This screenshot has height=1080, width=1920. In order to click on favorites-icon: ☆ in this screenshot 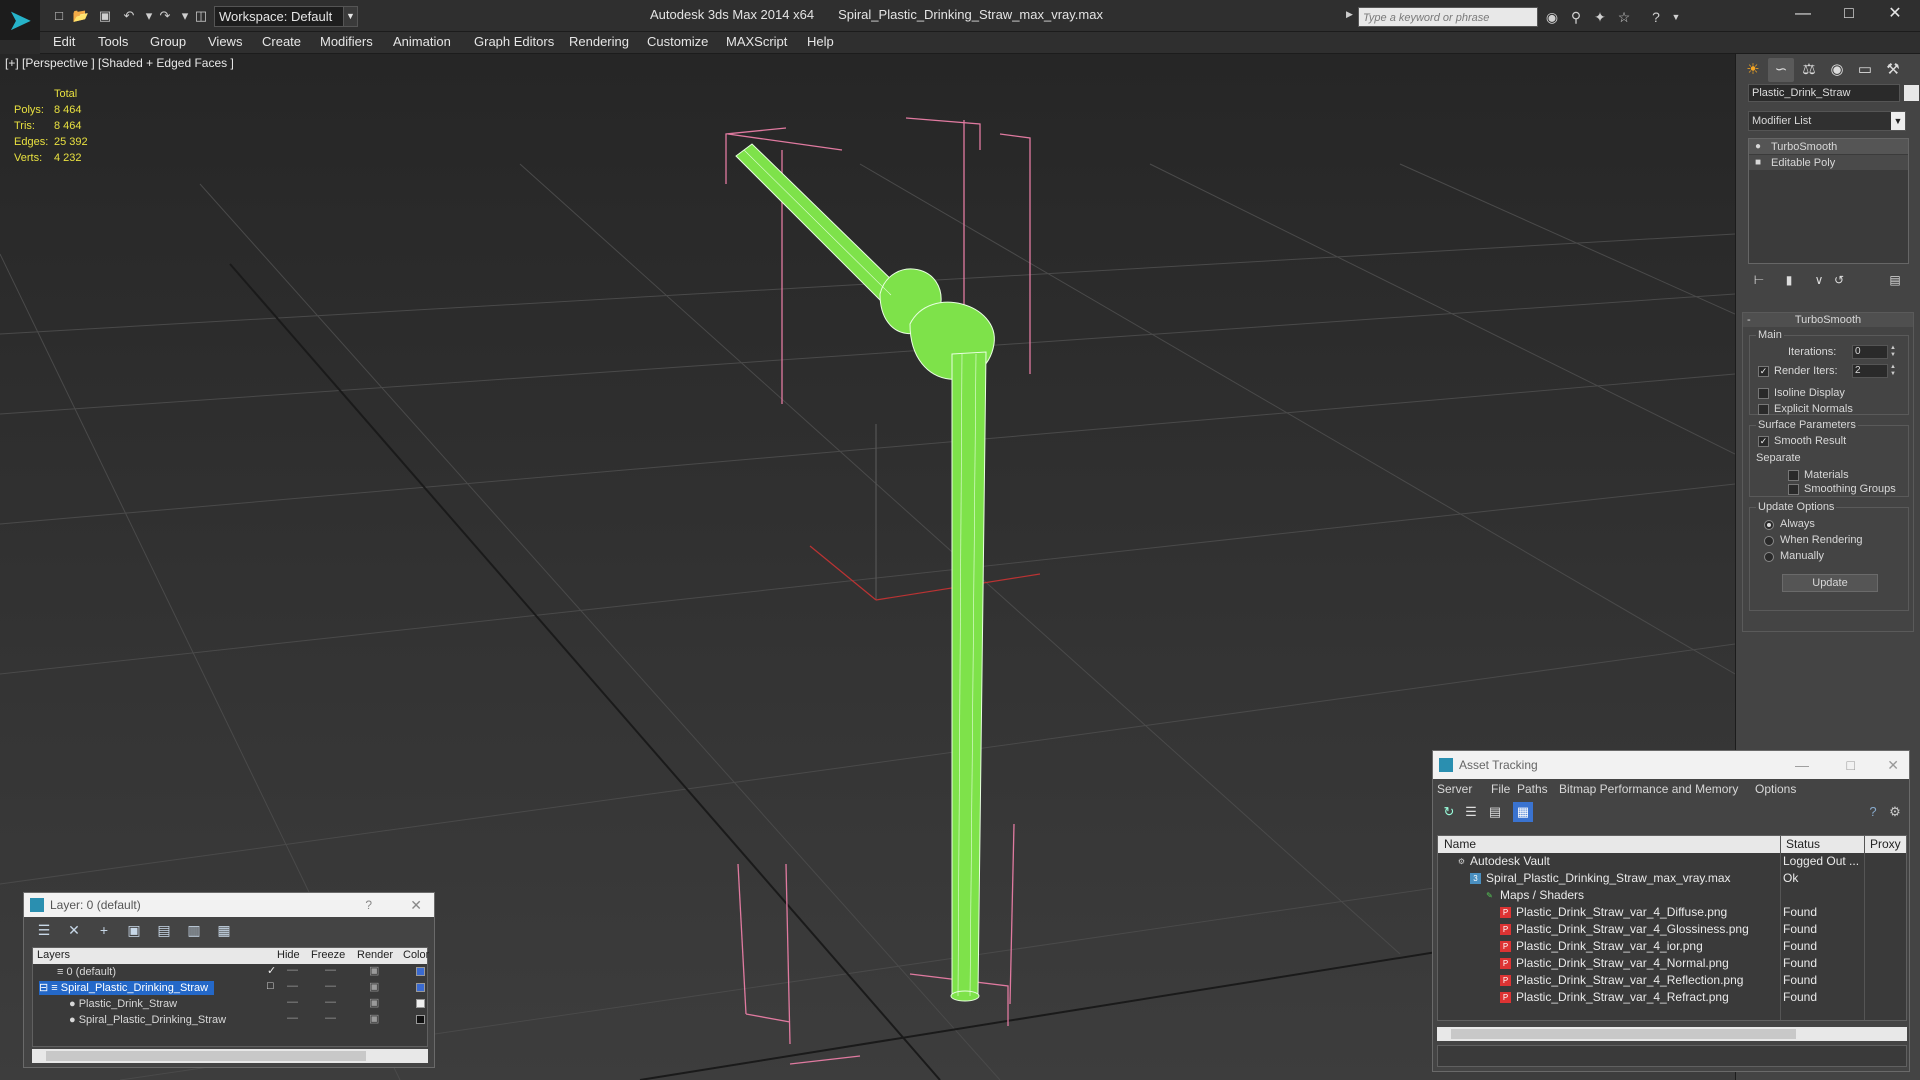, I will do `click(1624, 17)`.